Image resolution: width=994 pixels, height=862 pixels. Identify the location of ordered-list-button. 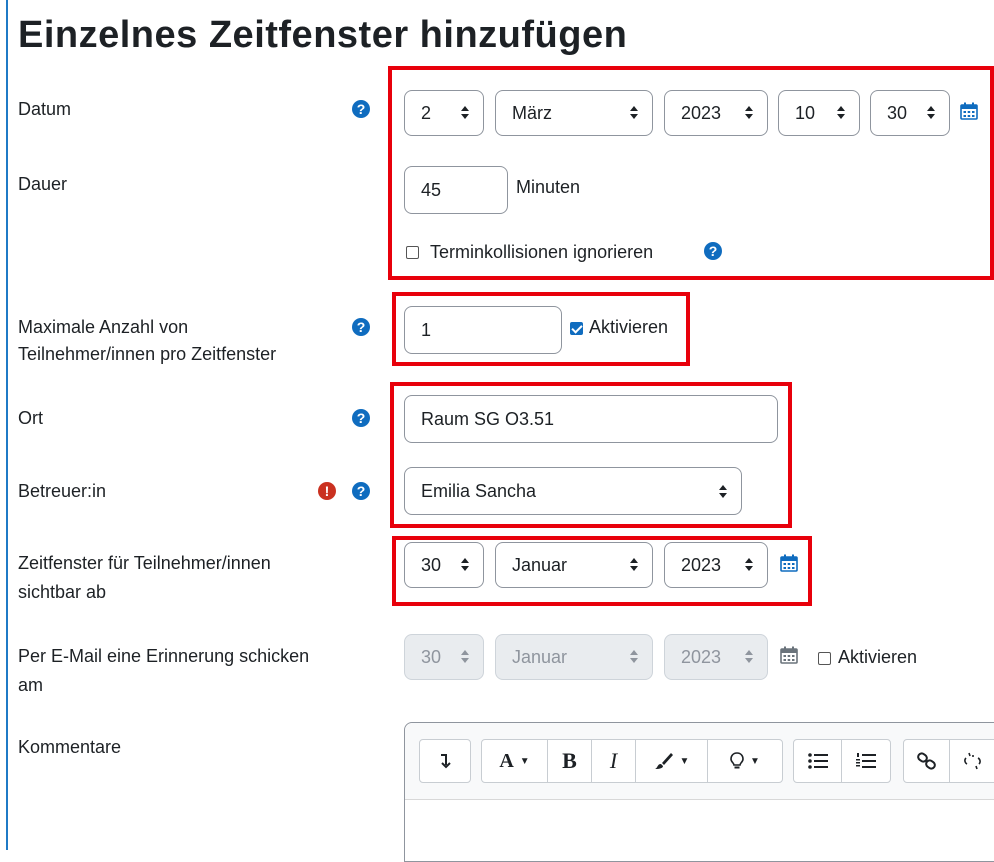
(866, 761).